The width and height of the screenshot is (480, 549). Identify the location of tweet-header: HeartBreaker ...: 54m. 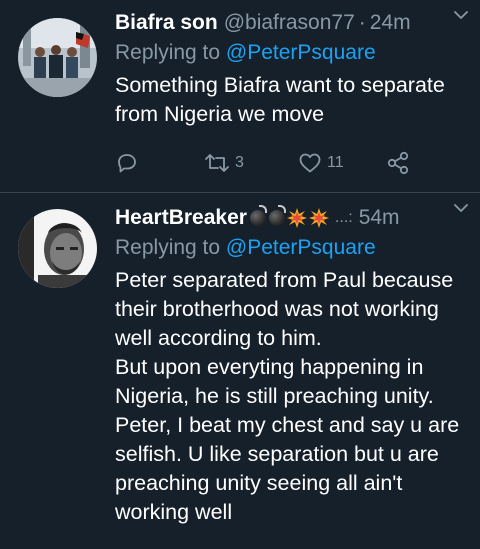
(292, 218).